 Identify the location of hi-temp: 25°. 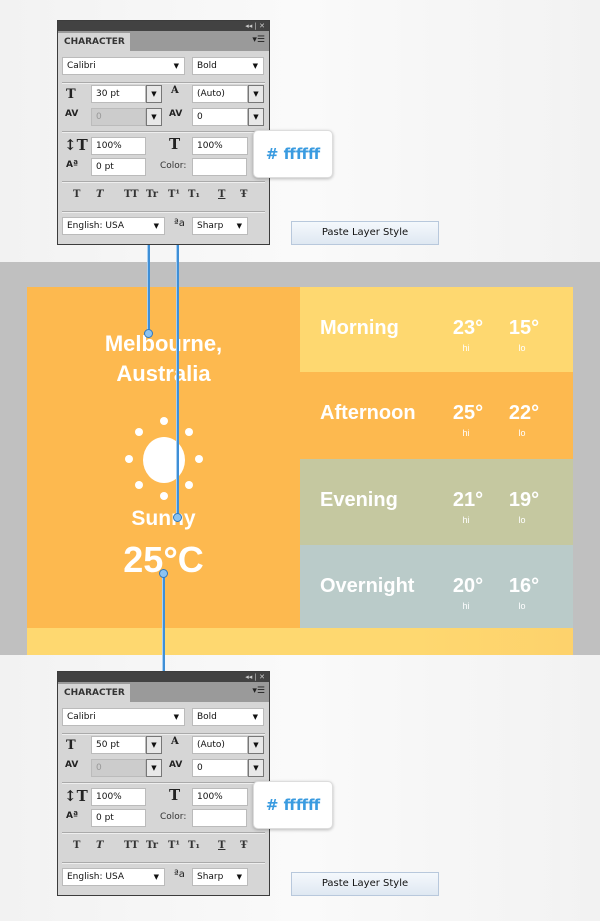
(468, 413).